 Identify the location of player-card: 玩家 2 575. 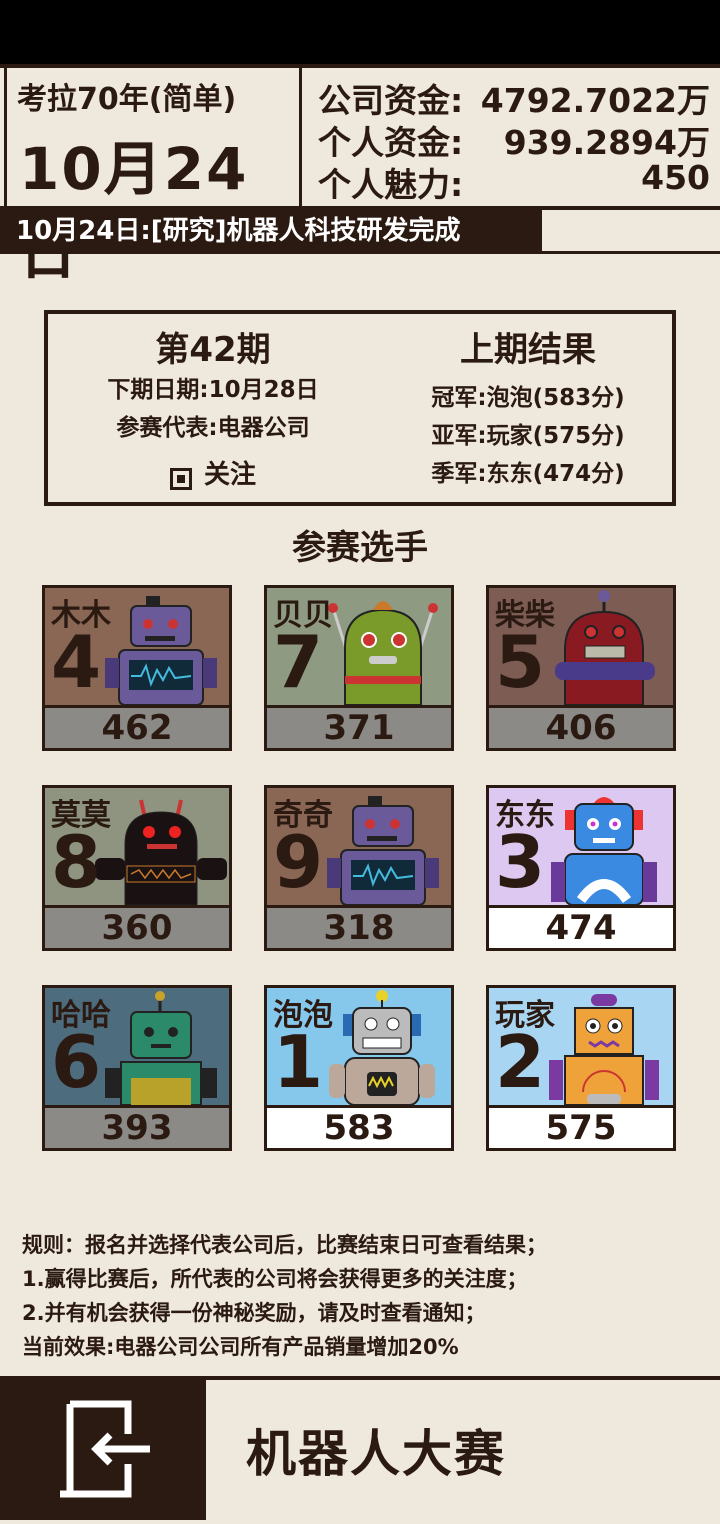
(581, 1068).